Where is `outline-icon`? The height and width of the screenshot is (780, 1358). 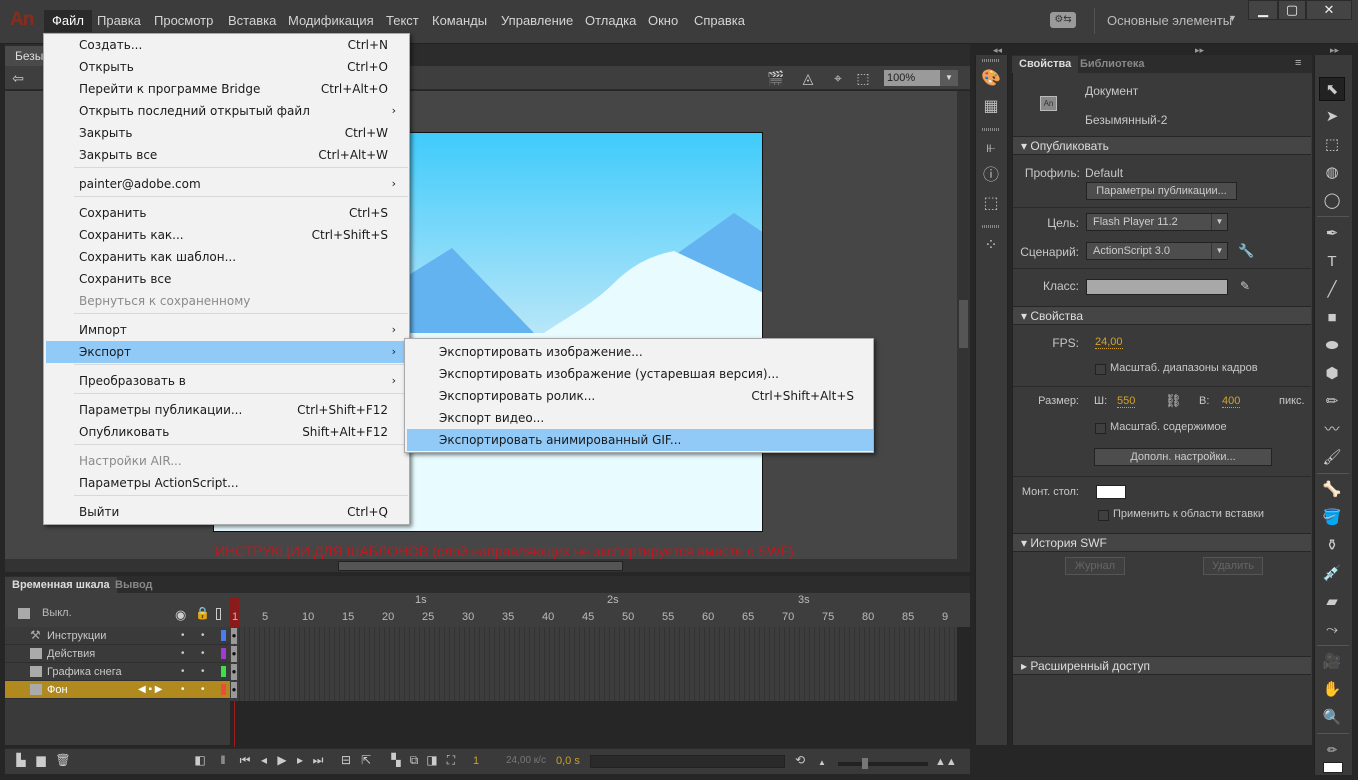 outline-icon is located at coordinates (218, 614).